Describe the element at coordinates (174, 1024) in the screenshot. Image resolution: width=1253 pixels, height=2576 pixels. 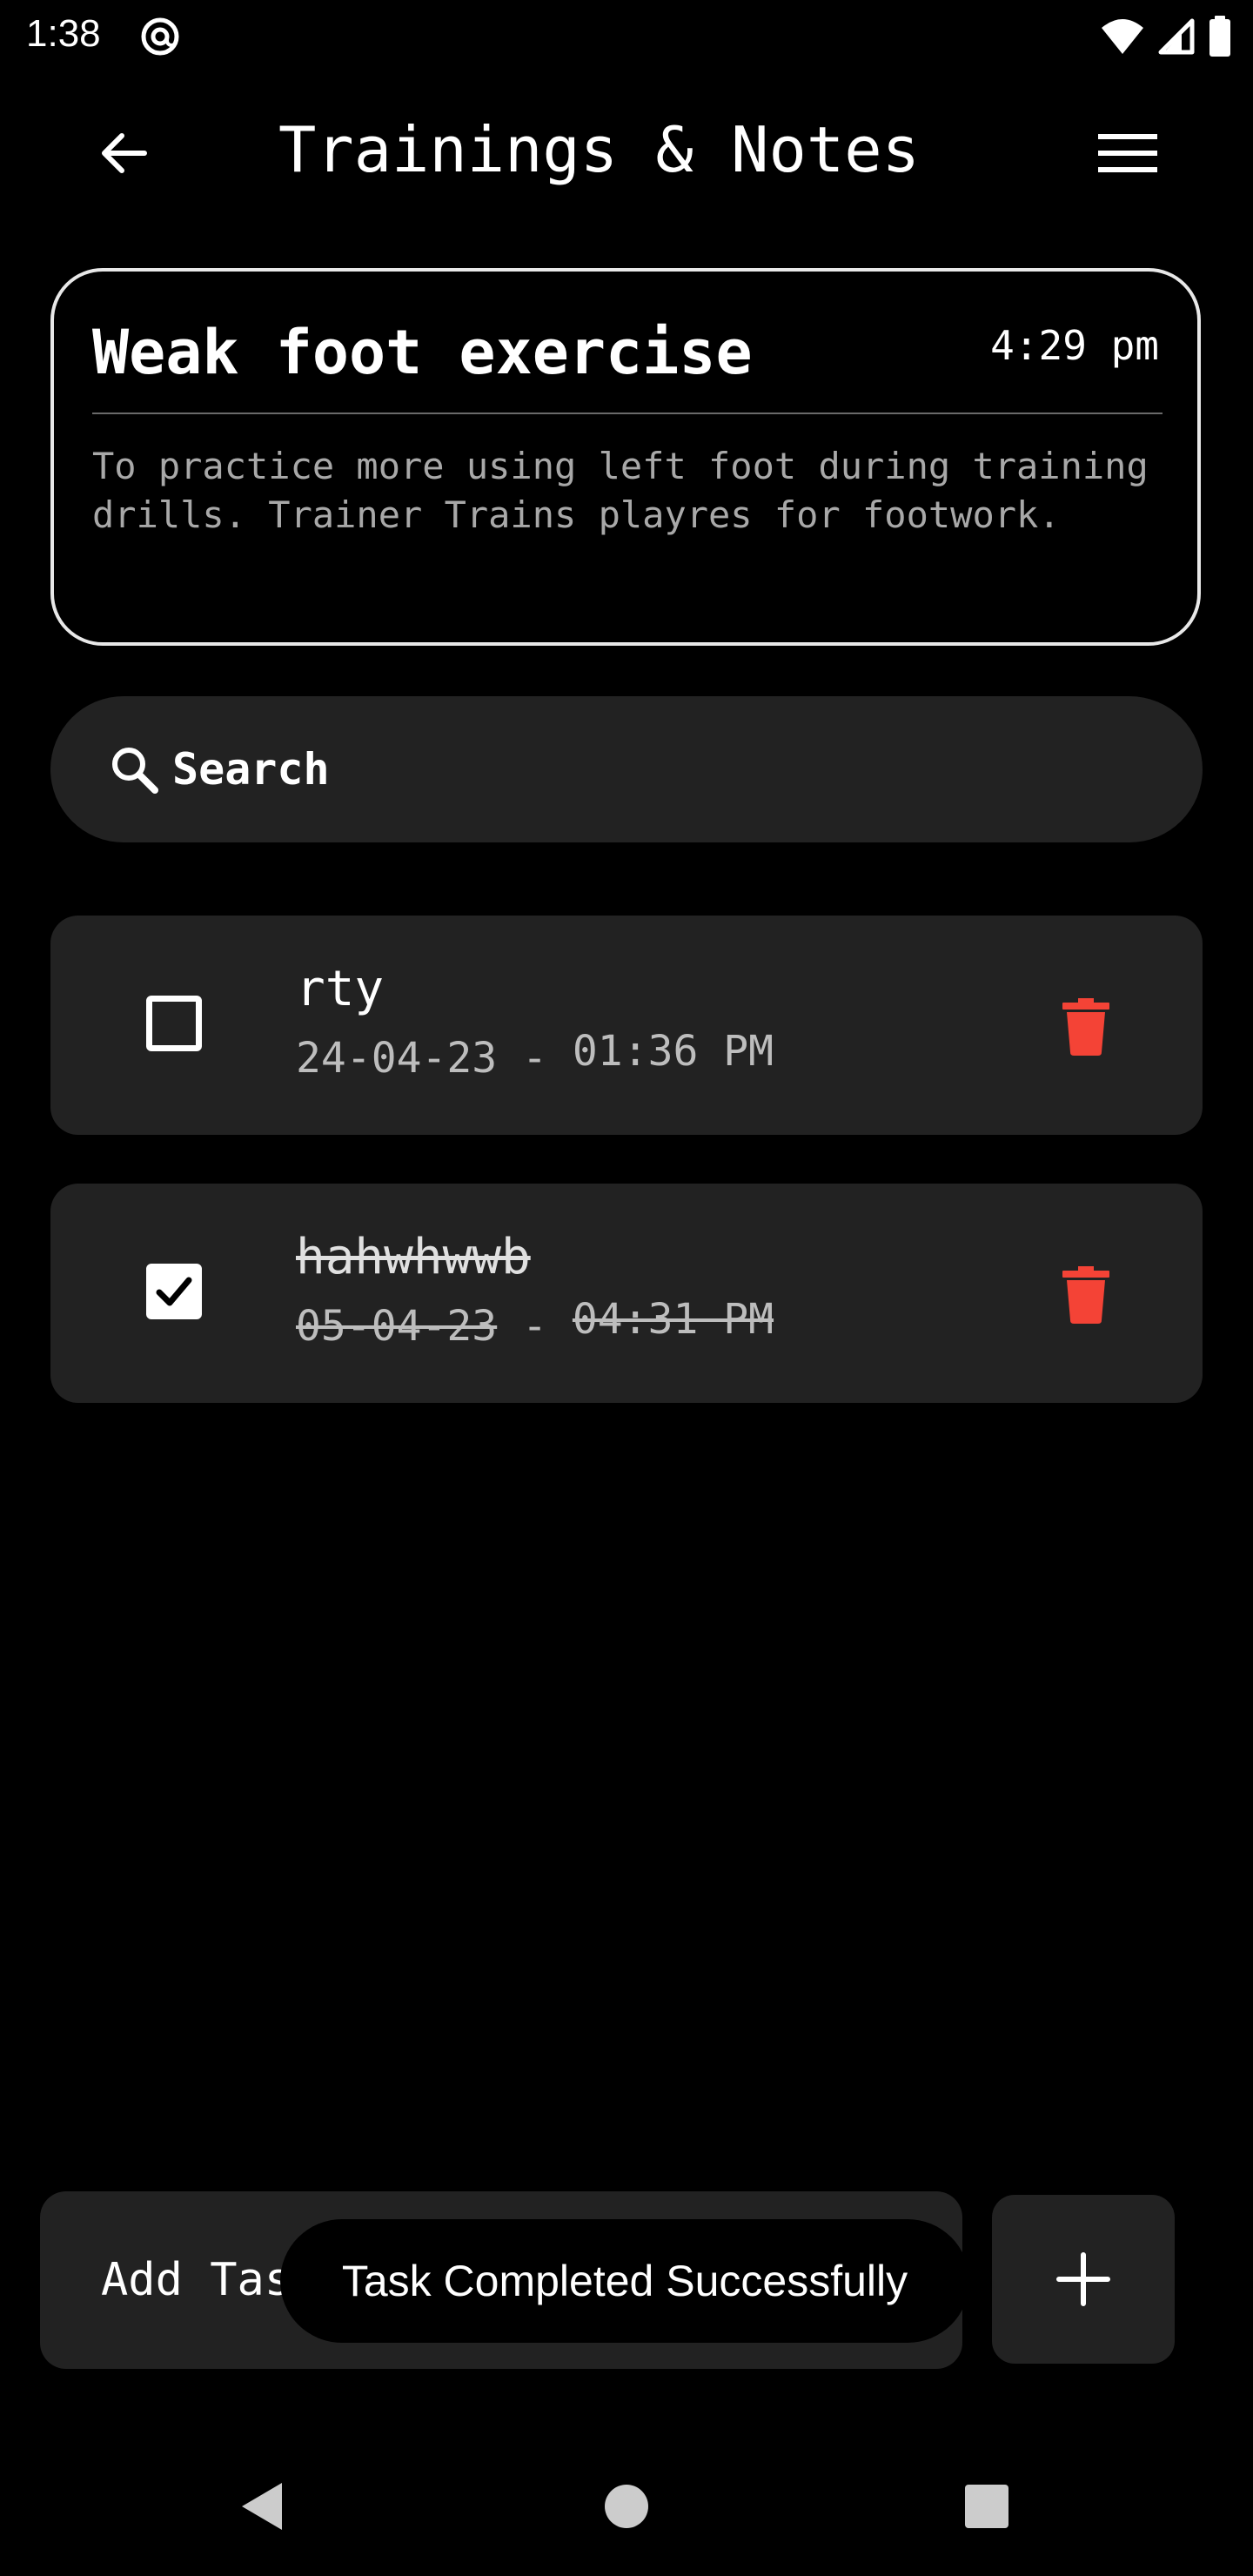
I see `task-checkbox` at that location.